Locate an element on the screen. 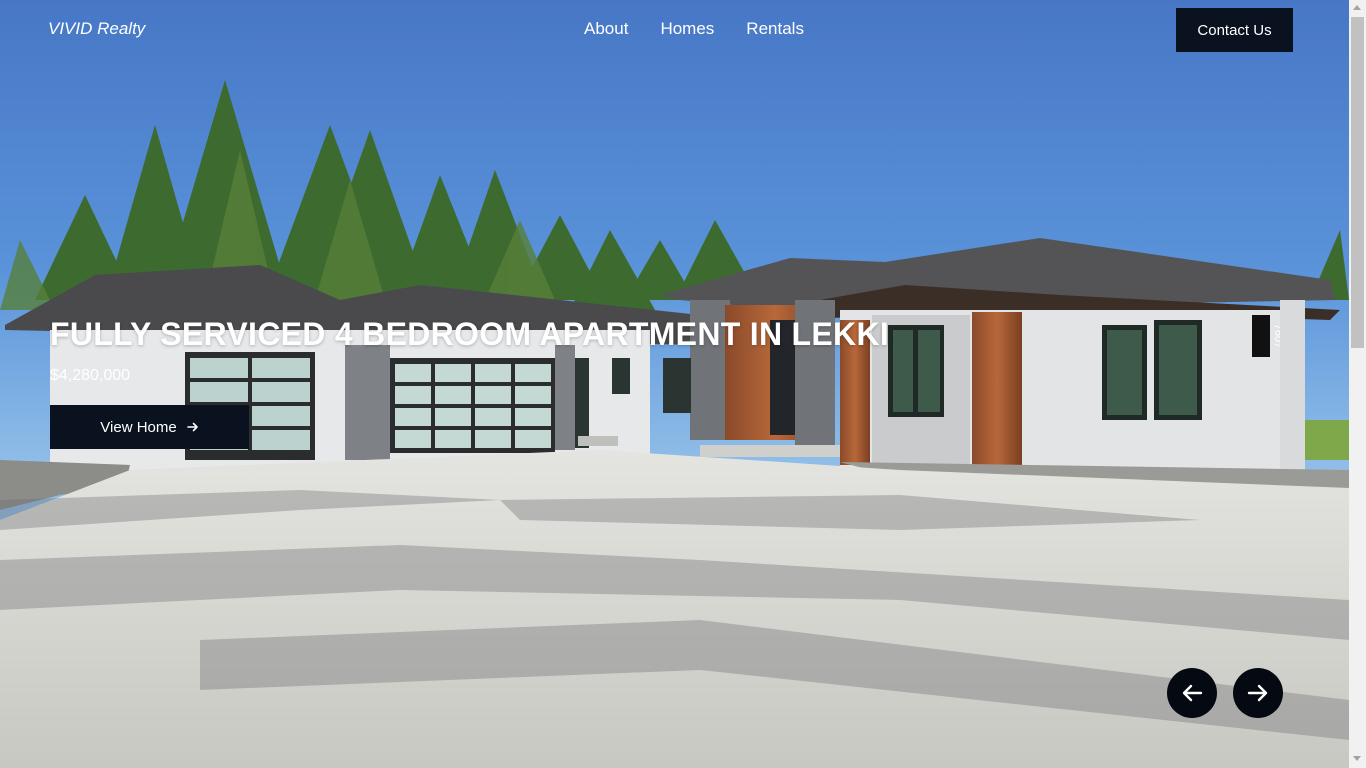 The image size is (1366, 768). site-logo: VIVID Realty is located at coordinates (96, 29).